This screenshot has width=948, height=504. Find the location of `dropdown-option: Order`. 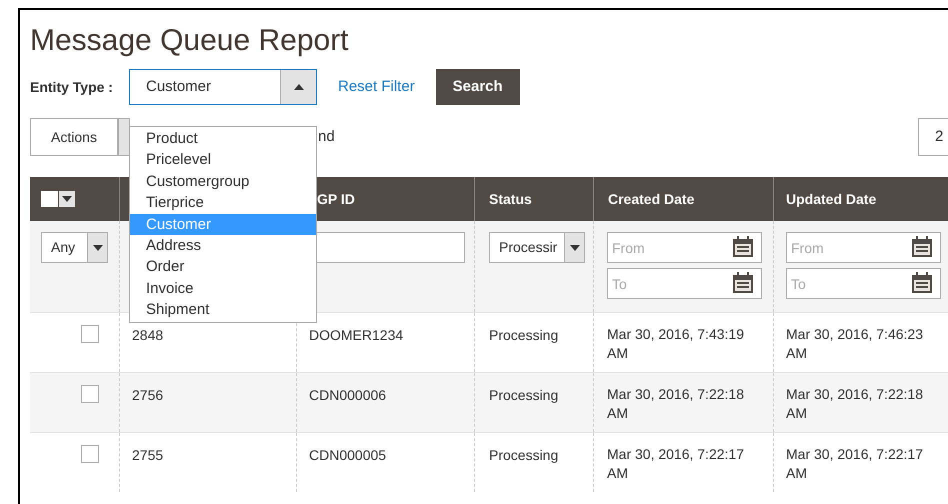

dropdown-option: Order is located at coordinates (223, 267).